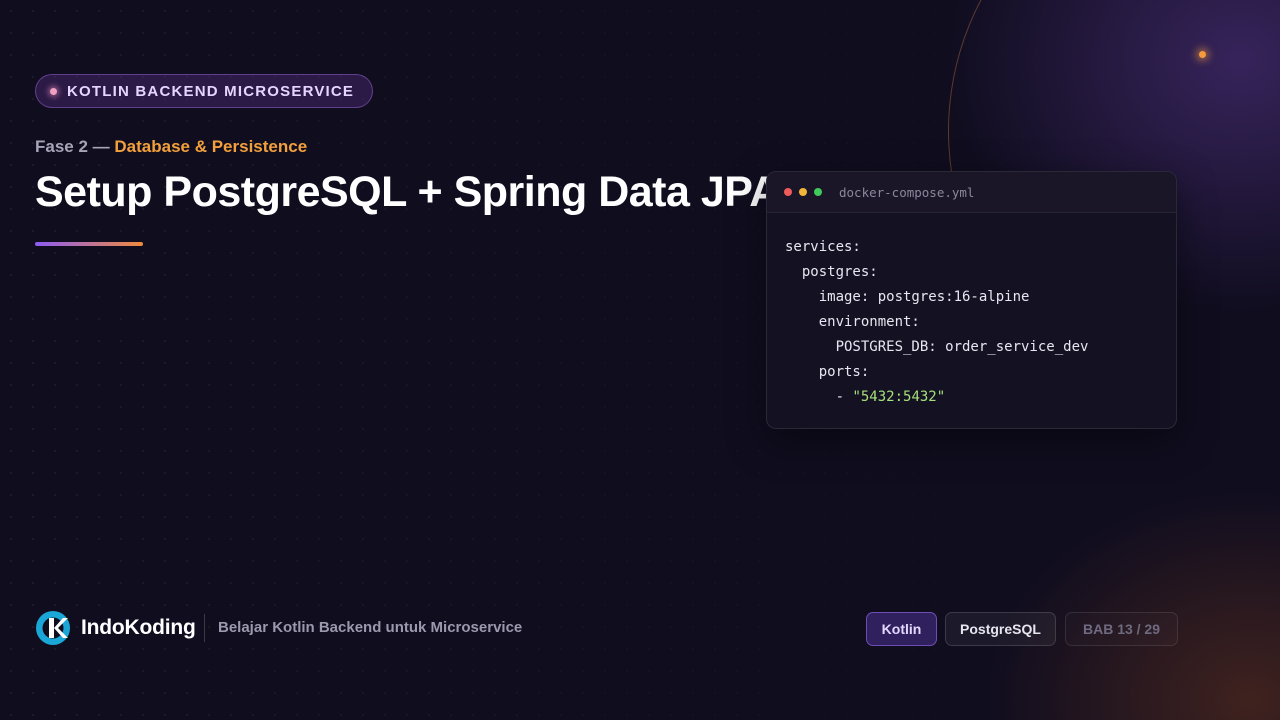 The width and height of the screenshot is (1280, 720). I want to click on code-line: POSTGRES_DB: order_service_dev, so click(937, 347).